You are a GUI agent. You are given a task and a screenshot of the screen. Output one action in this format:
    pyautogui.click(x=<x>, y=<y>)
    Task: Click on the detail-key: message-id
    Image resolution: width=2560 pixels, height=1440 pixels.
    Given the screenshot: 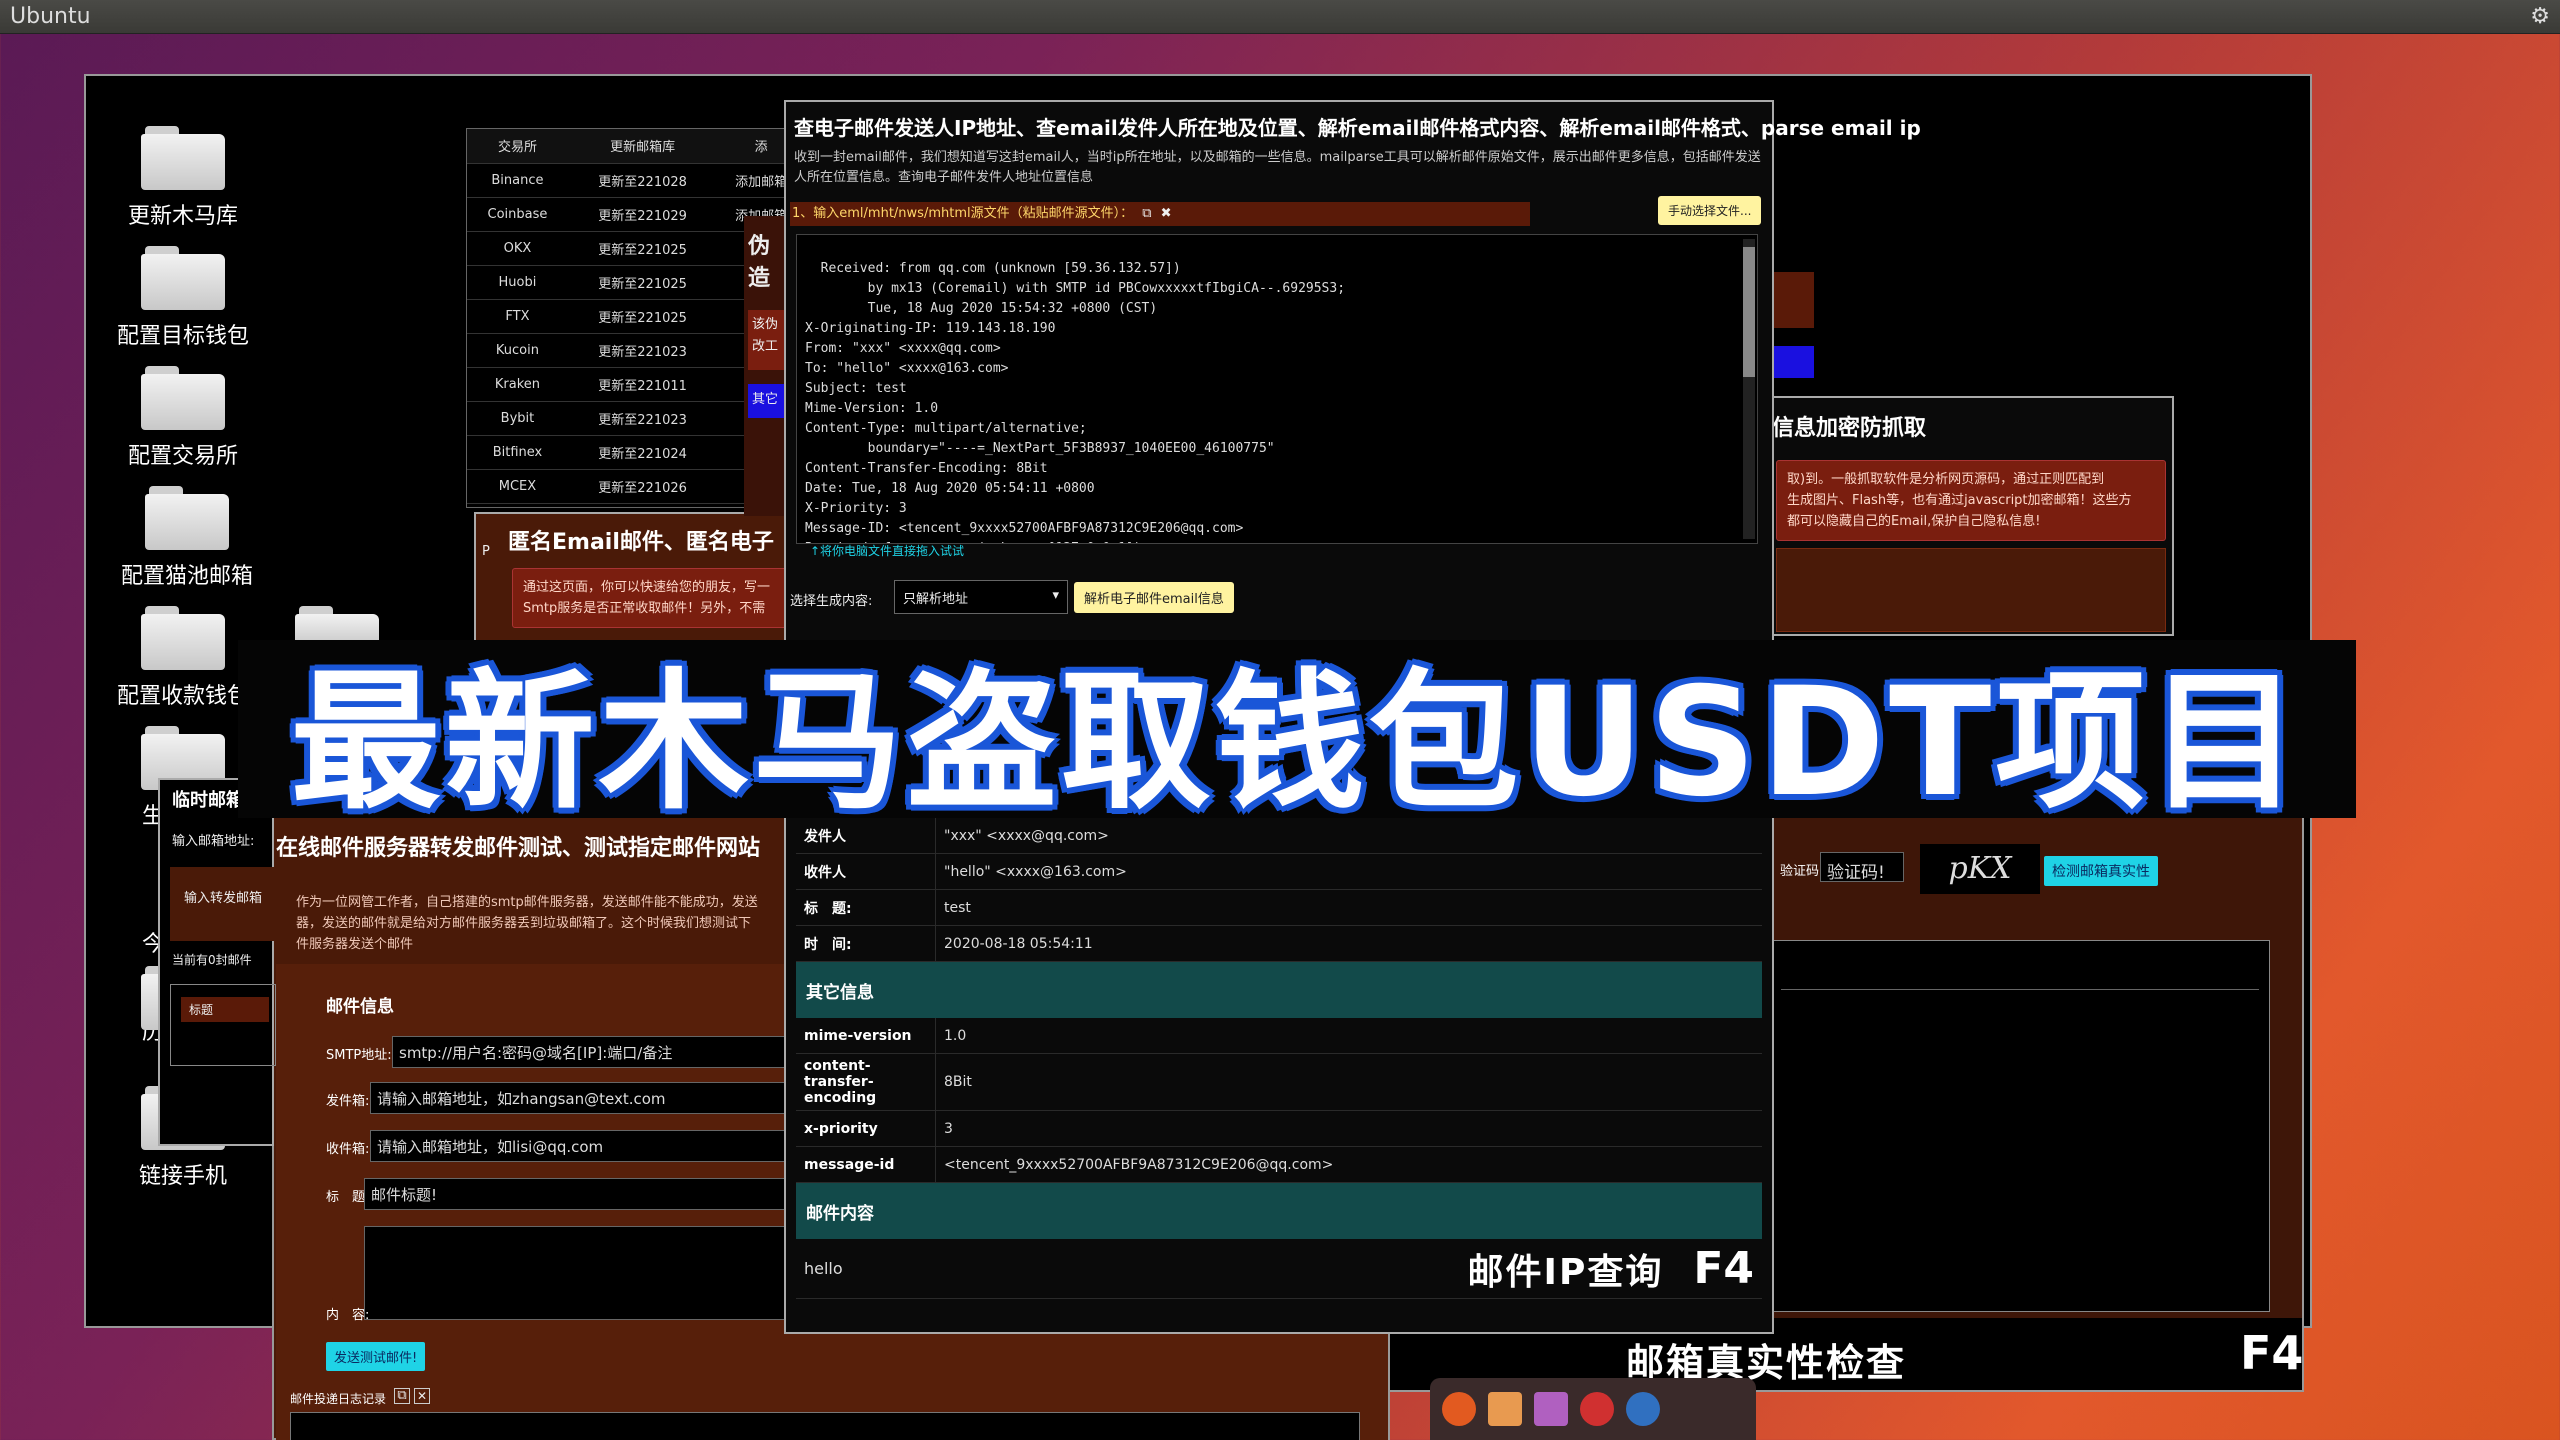 What is the action you would take?
    pyautogui.click(x=866, y=1164)
    